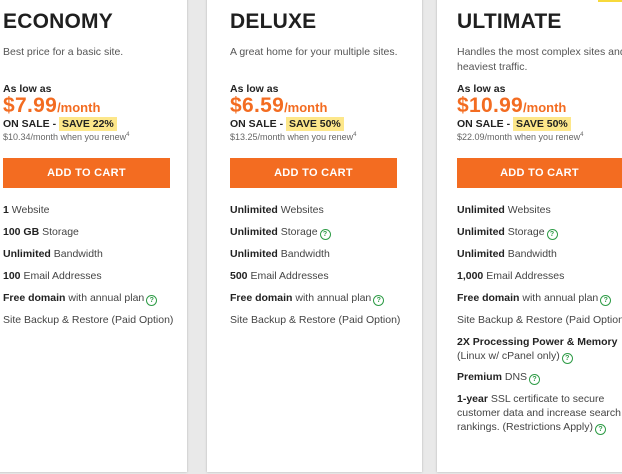 The width and height of the screenshot is (622, 474). I want to click on feature-highlight: 100, so click(12, 276).